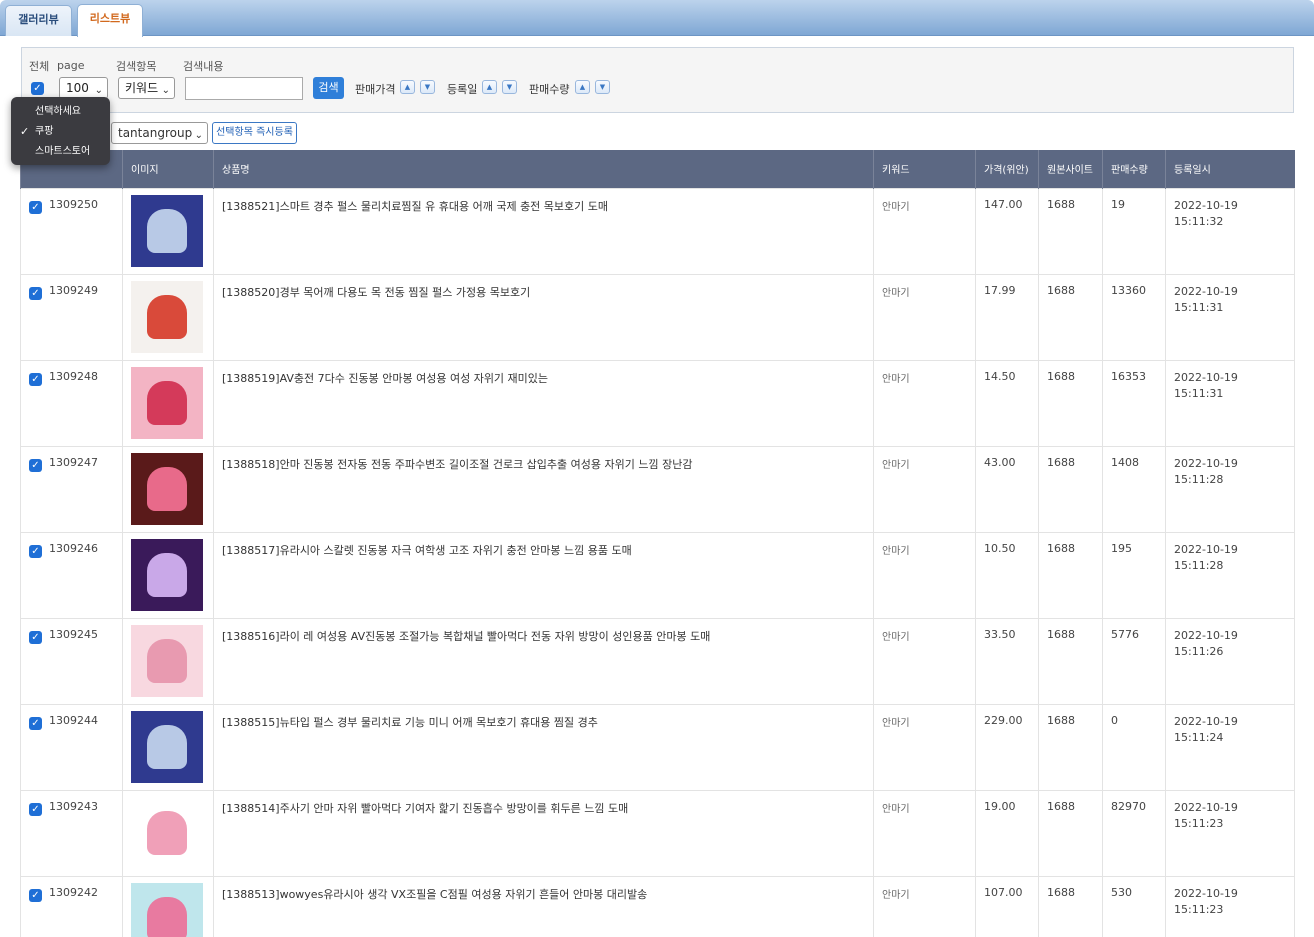 This screenshot has width=1314, height=937. What do you see at coordinates (1206, 377) in the screenshot?
I see `row-date: 2022-10-19` at bounding box center [1206, 377].